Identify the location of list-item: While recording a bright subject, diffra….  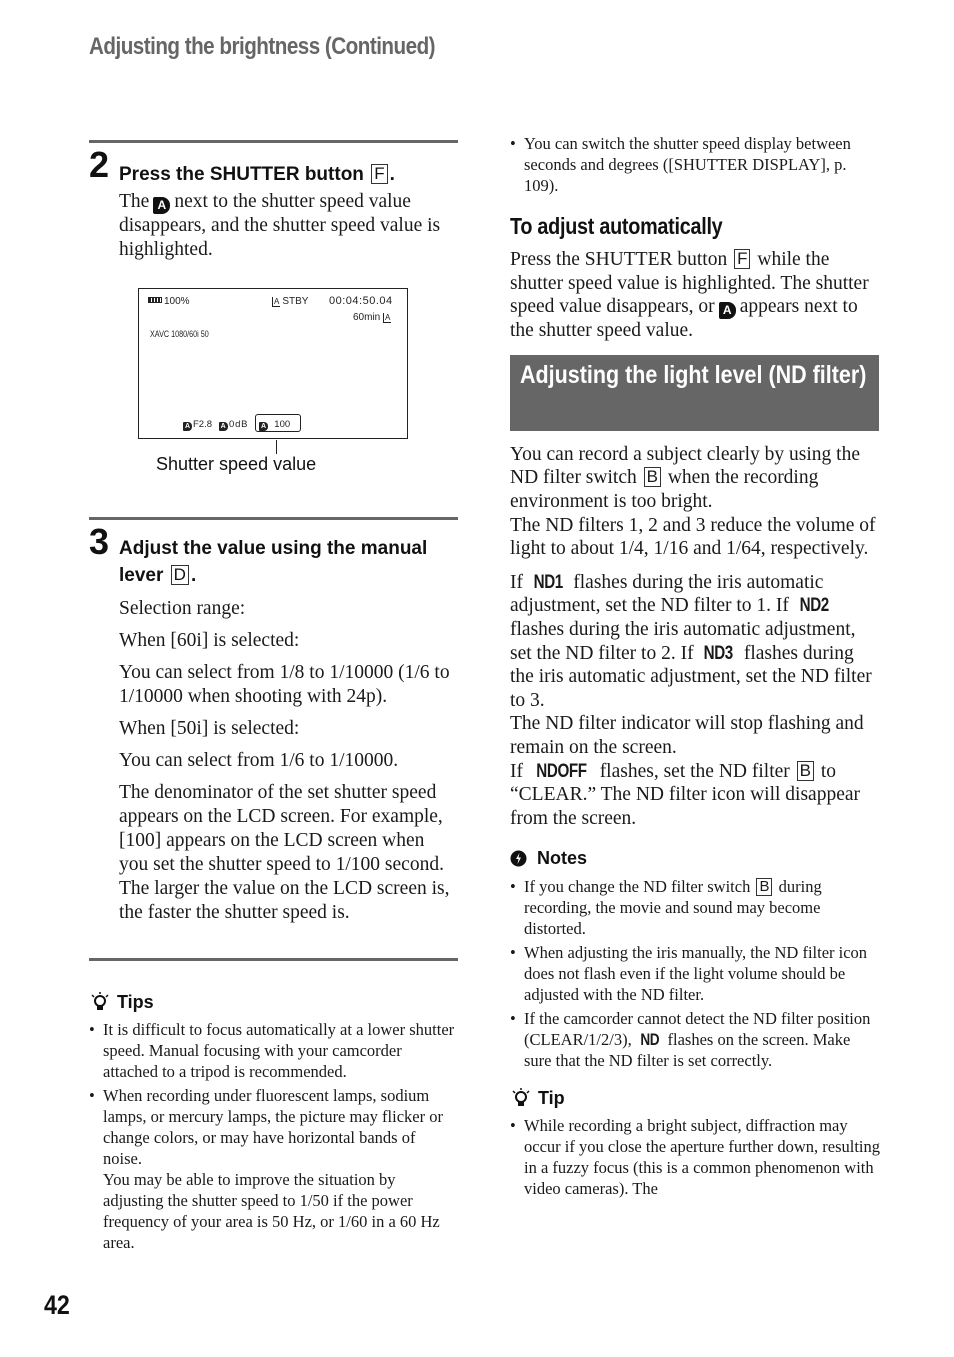
(695, 1157).